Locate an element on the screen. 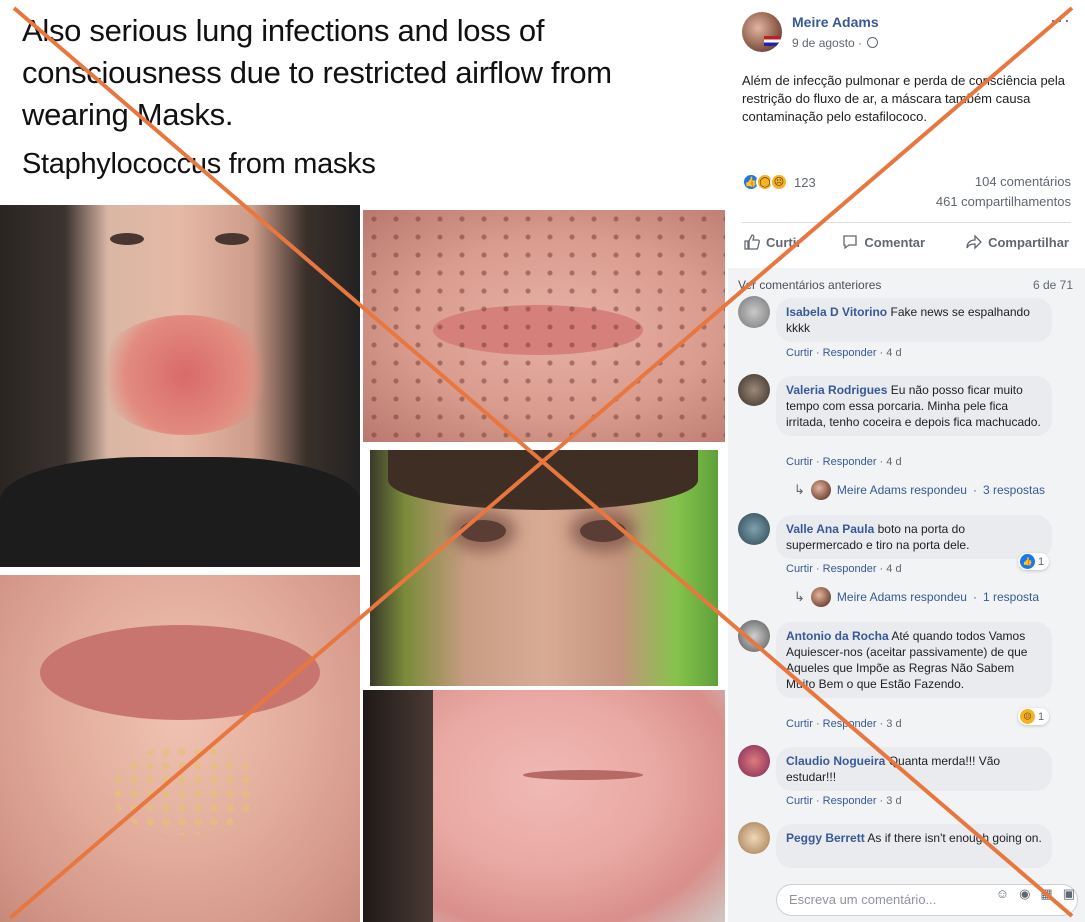 The image size is (1085, 922). reply-count: 3 respostas is located at coordinates (1014, 490).